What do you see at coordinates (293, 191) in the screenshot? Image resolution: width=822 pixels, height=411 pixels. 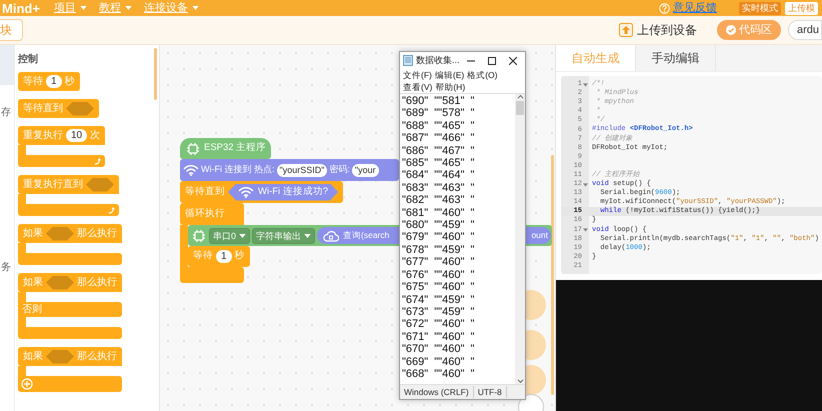 I see `block-label: Wi-Fi 连接成功?` at bounding box center [293, 191].